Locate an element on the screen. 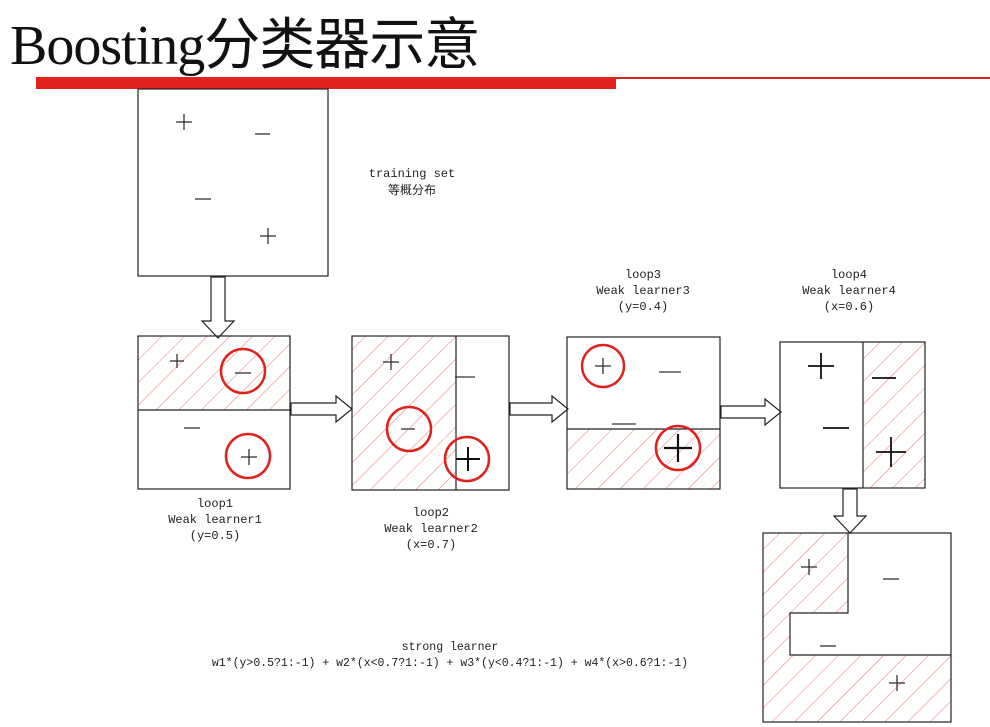  training-set-label: training set 等概分布 is located at coordinates (412, 182).